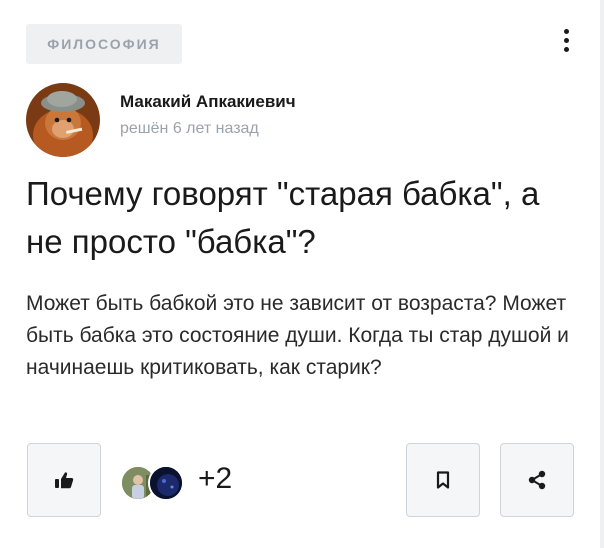 The width and height of the screenshot is (604, 548). Describe the element at coordinates (208, 102) in the screenshot. I see `author-name: Макакий Апкакиевич` at that location.